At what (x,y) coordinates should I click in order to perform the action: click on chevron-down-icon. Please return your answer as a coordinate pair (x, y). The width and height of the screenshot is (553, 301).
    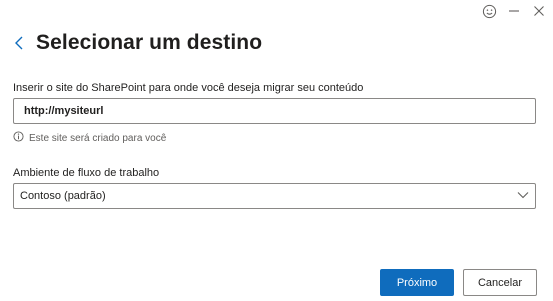
    Looking at the image, I should click on (523, 196).